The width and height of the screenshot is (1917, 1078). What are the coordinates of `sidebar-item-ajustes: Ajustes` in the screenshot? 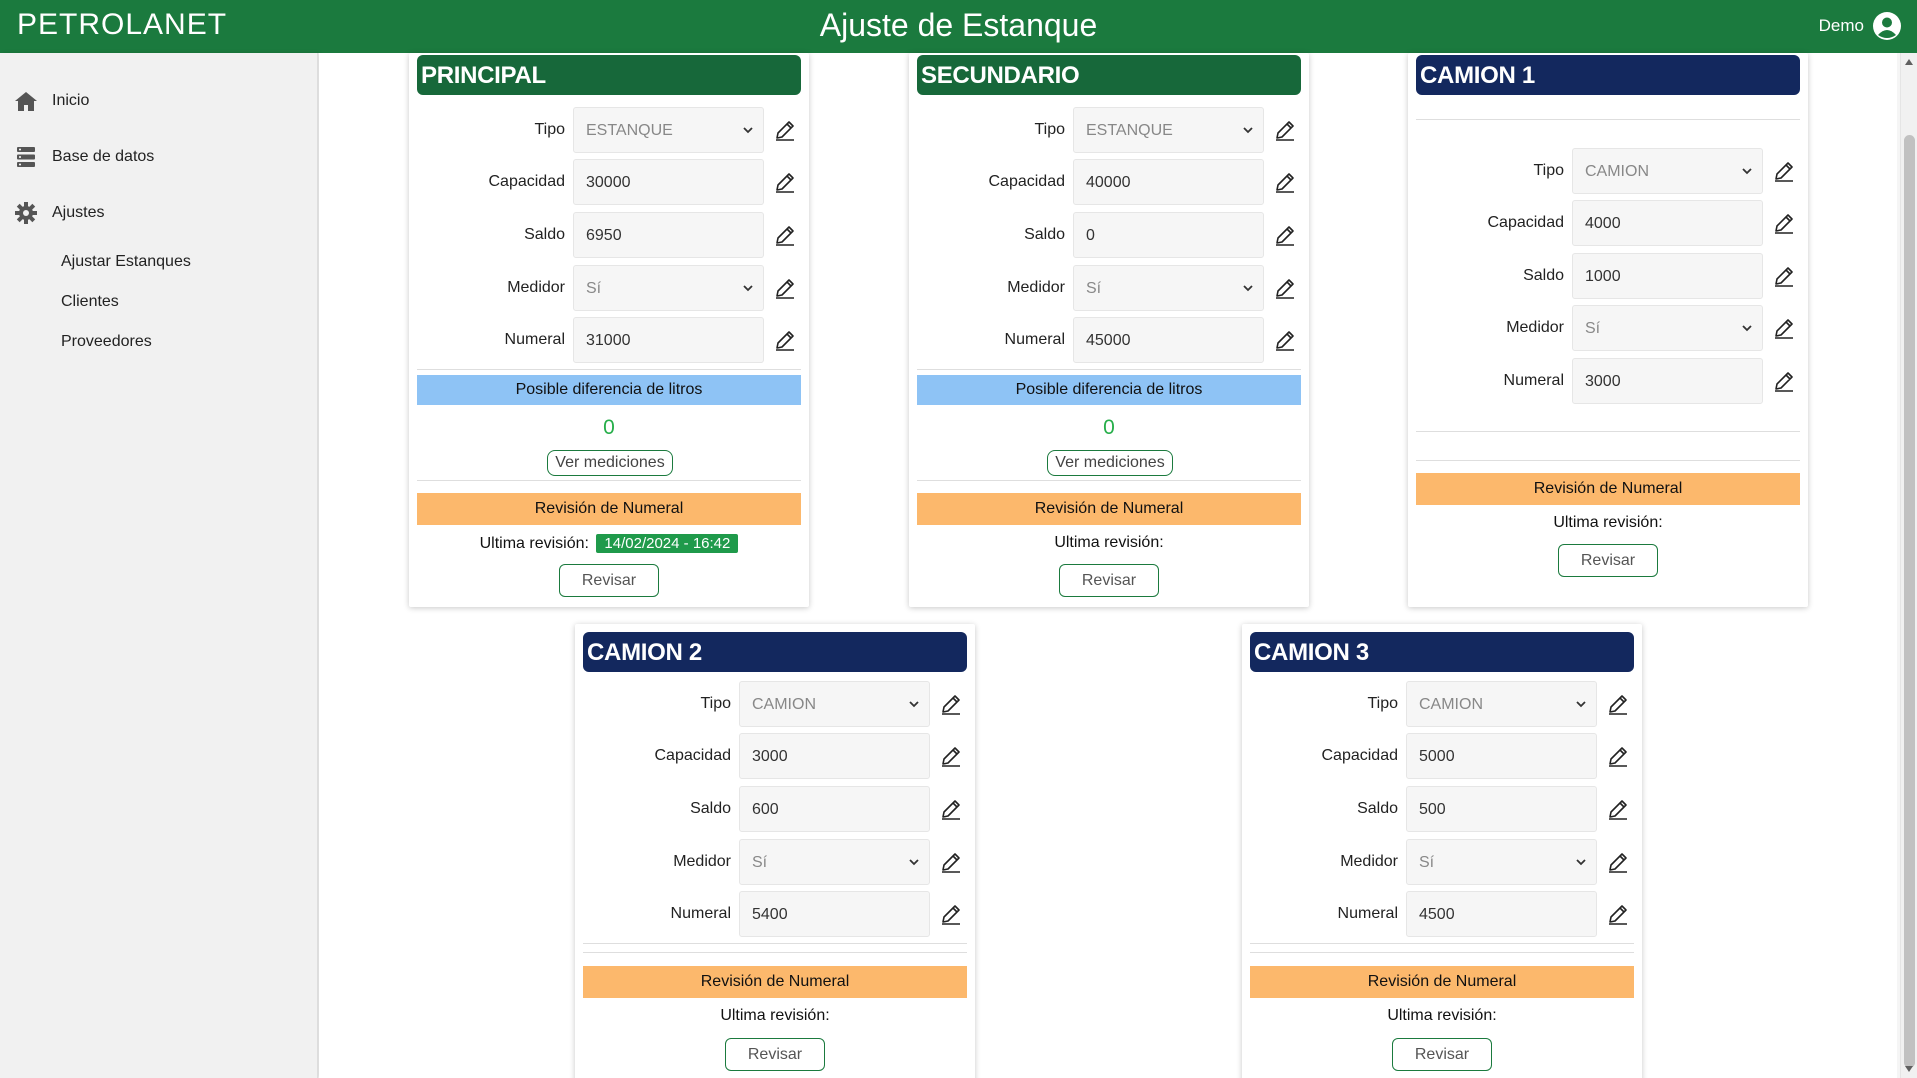 It's located at (59, 213).